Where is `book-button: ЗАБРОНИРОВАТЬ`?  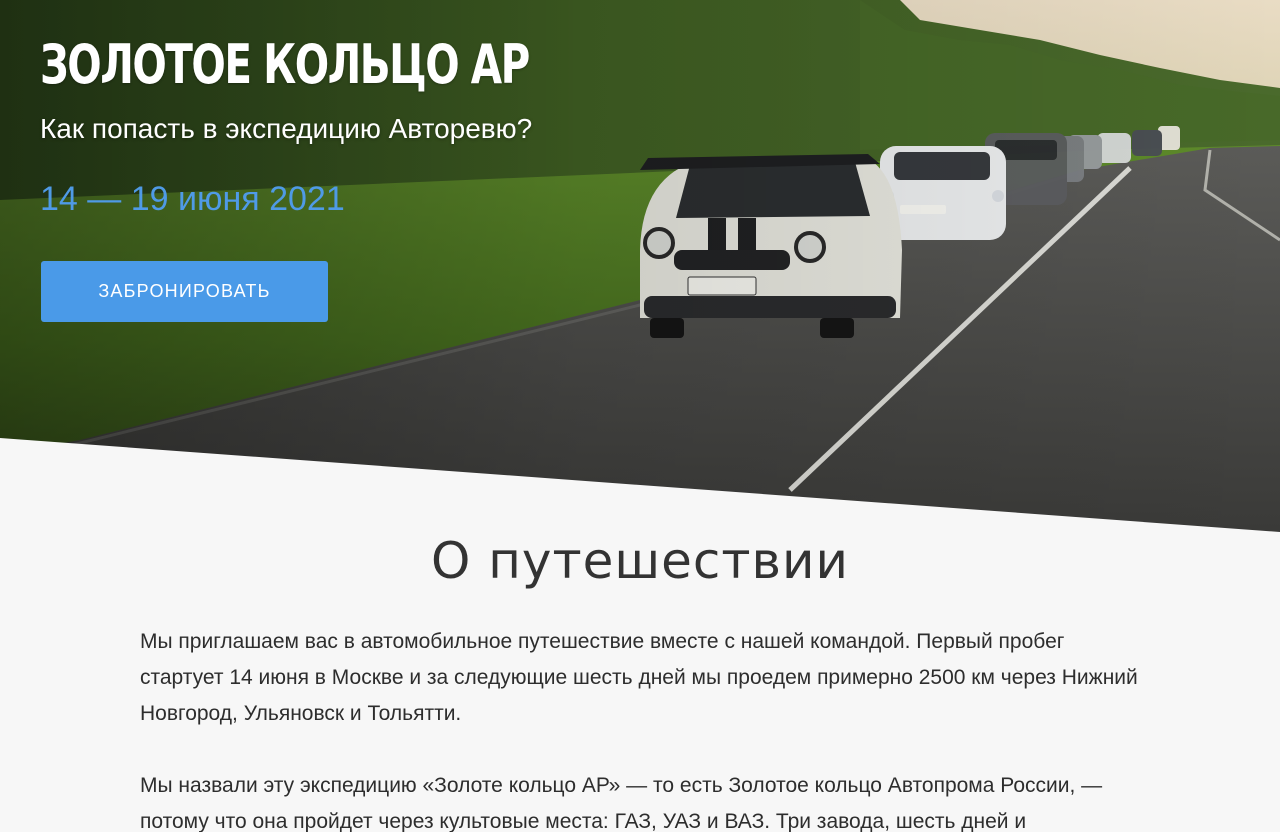 book-button: ЗАБРОНИРОВАТЬ is located at coordinates (184, 291).